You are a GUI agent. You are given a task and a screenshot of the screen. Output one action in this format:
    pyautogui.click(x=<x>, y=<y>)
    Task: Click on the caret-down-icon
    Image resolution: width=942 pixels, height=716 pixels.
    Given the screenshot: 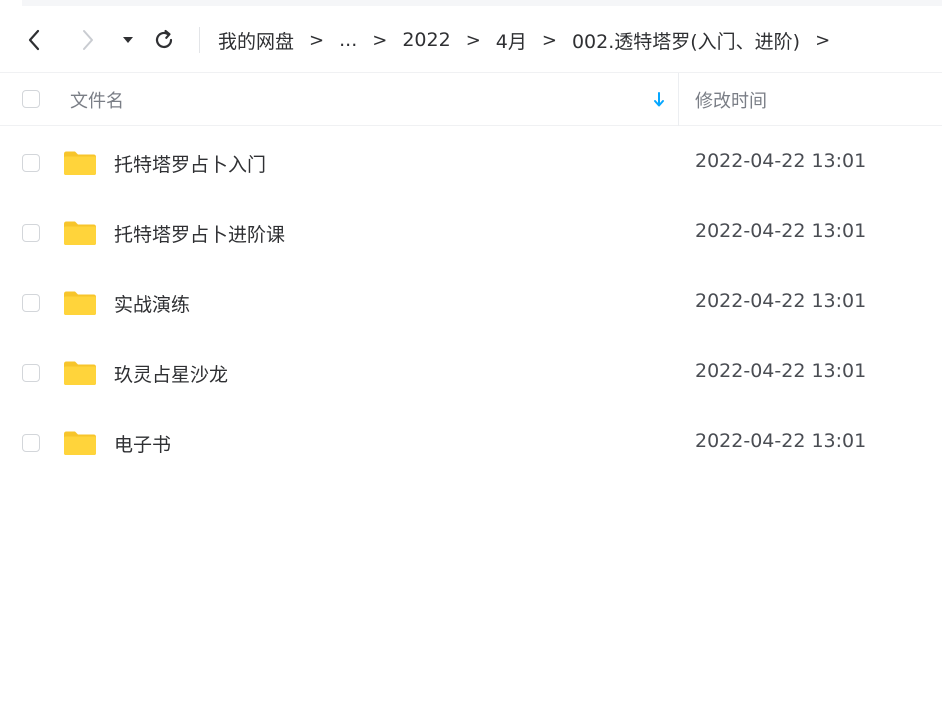 What is the action you would take?
    pyautogui.click(x=128, y=40)
    